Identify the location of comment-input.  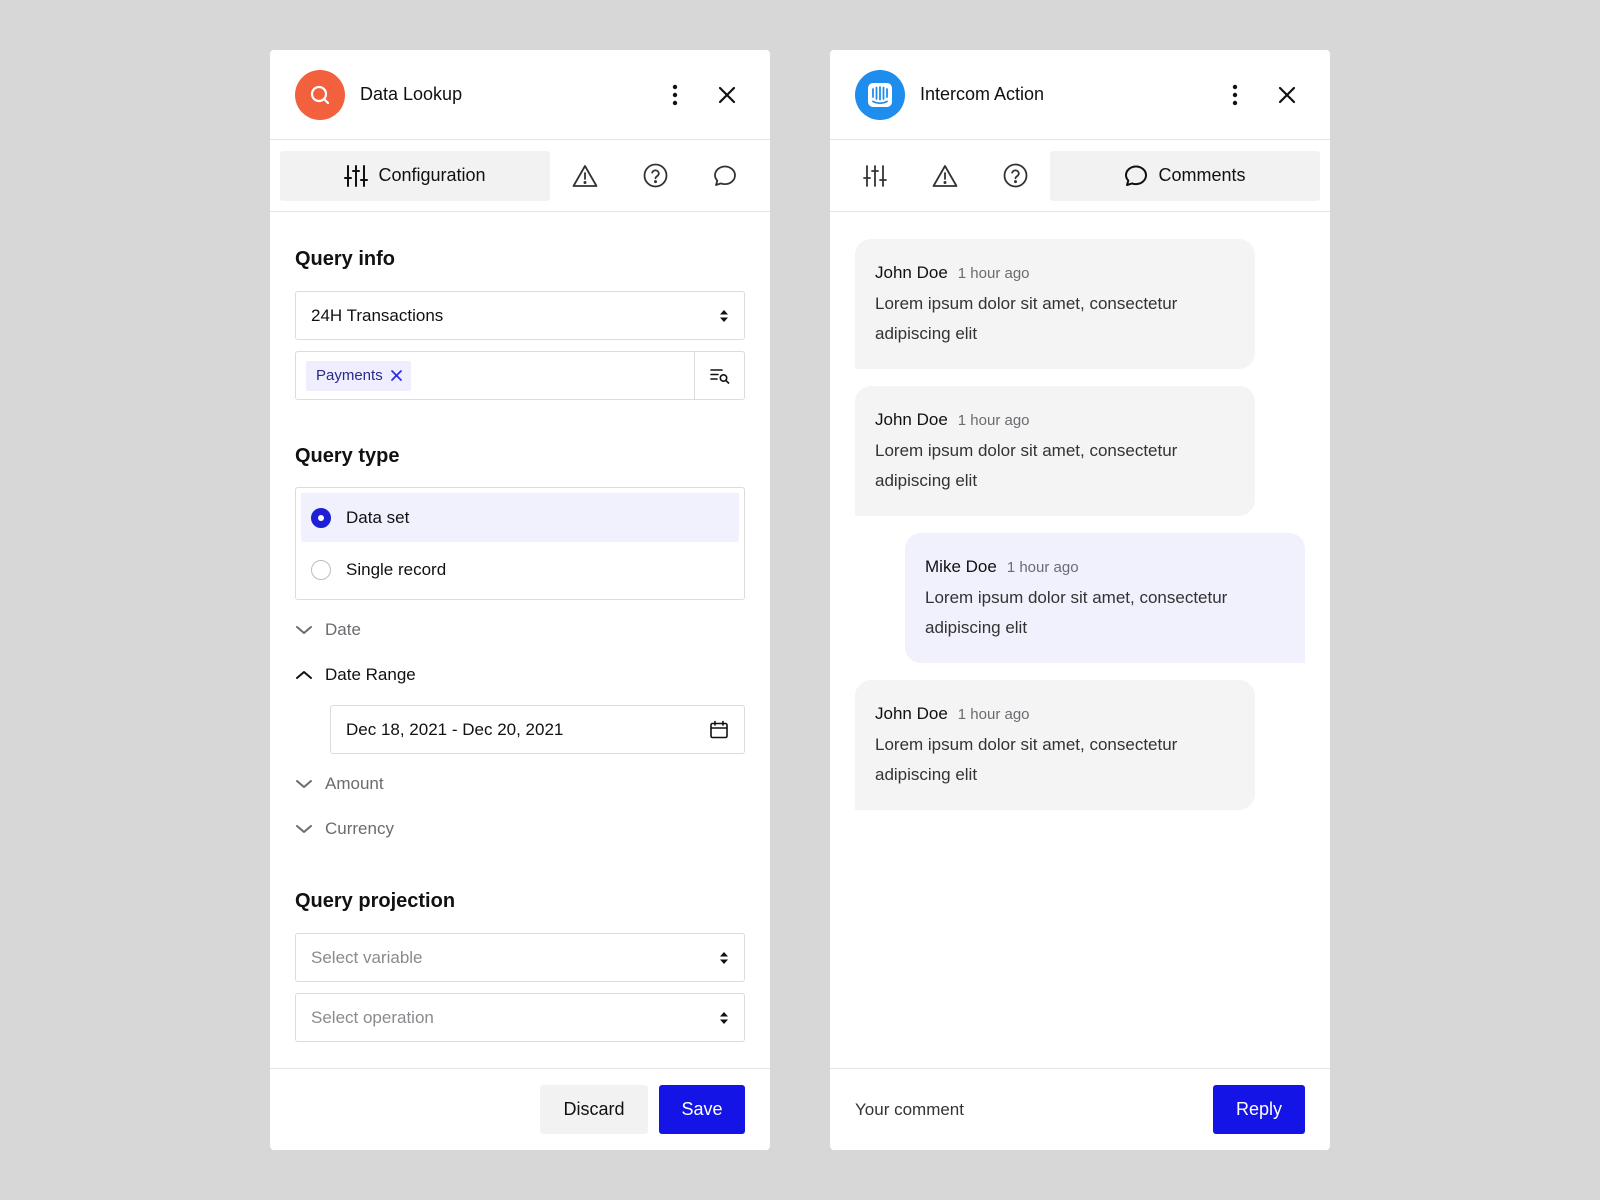
(1028, 1109).